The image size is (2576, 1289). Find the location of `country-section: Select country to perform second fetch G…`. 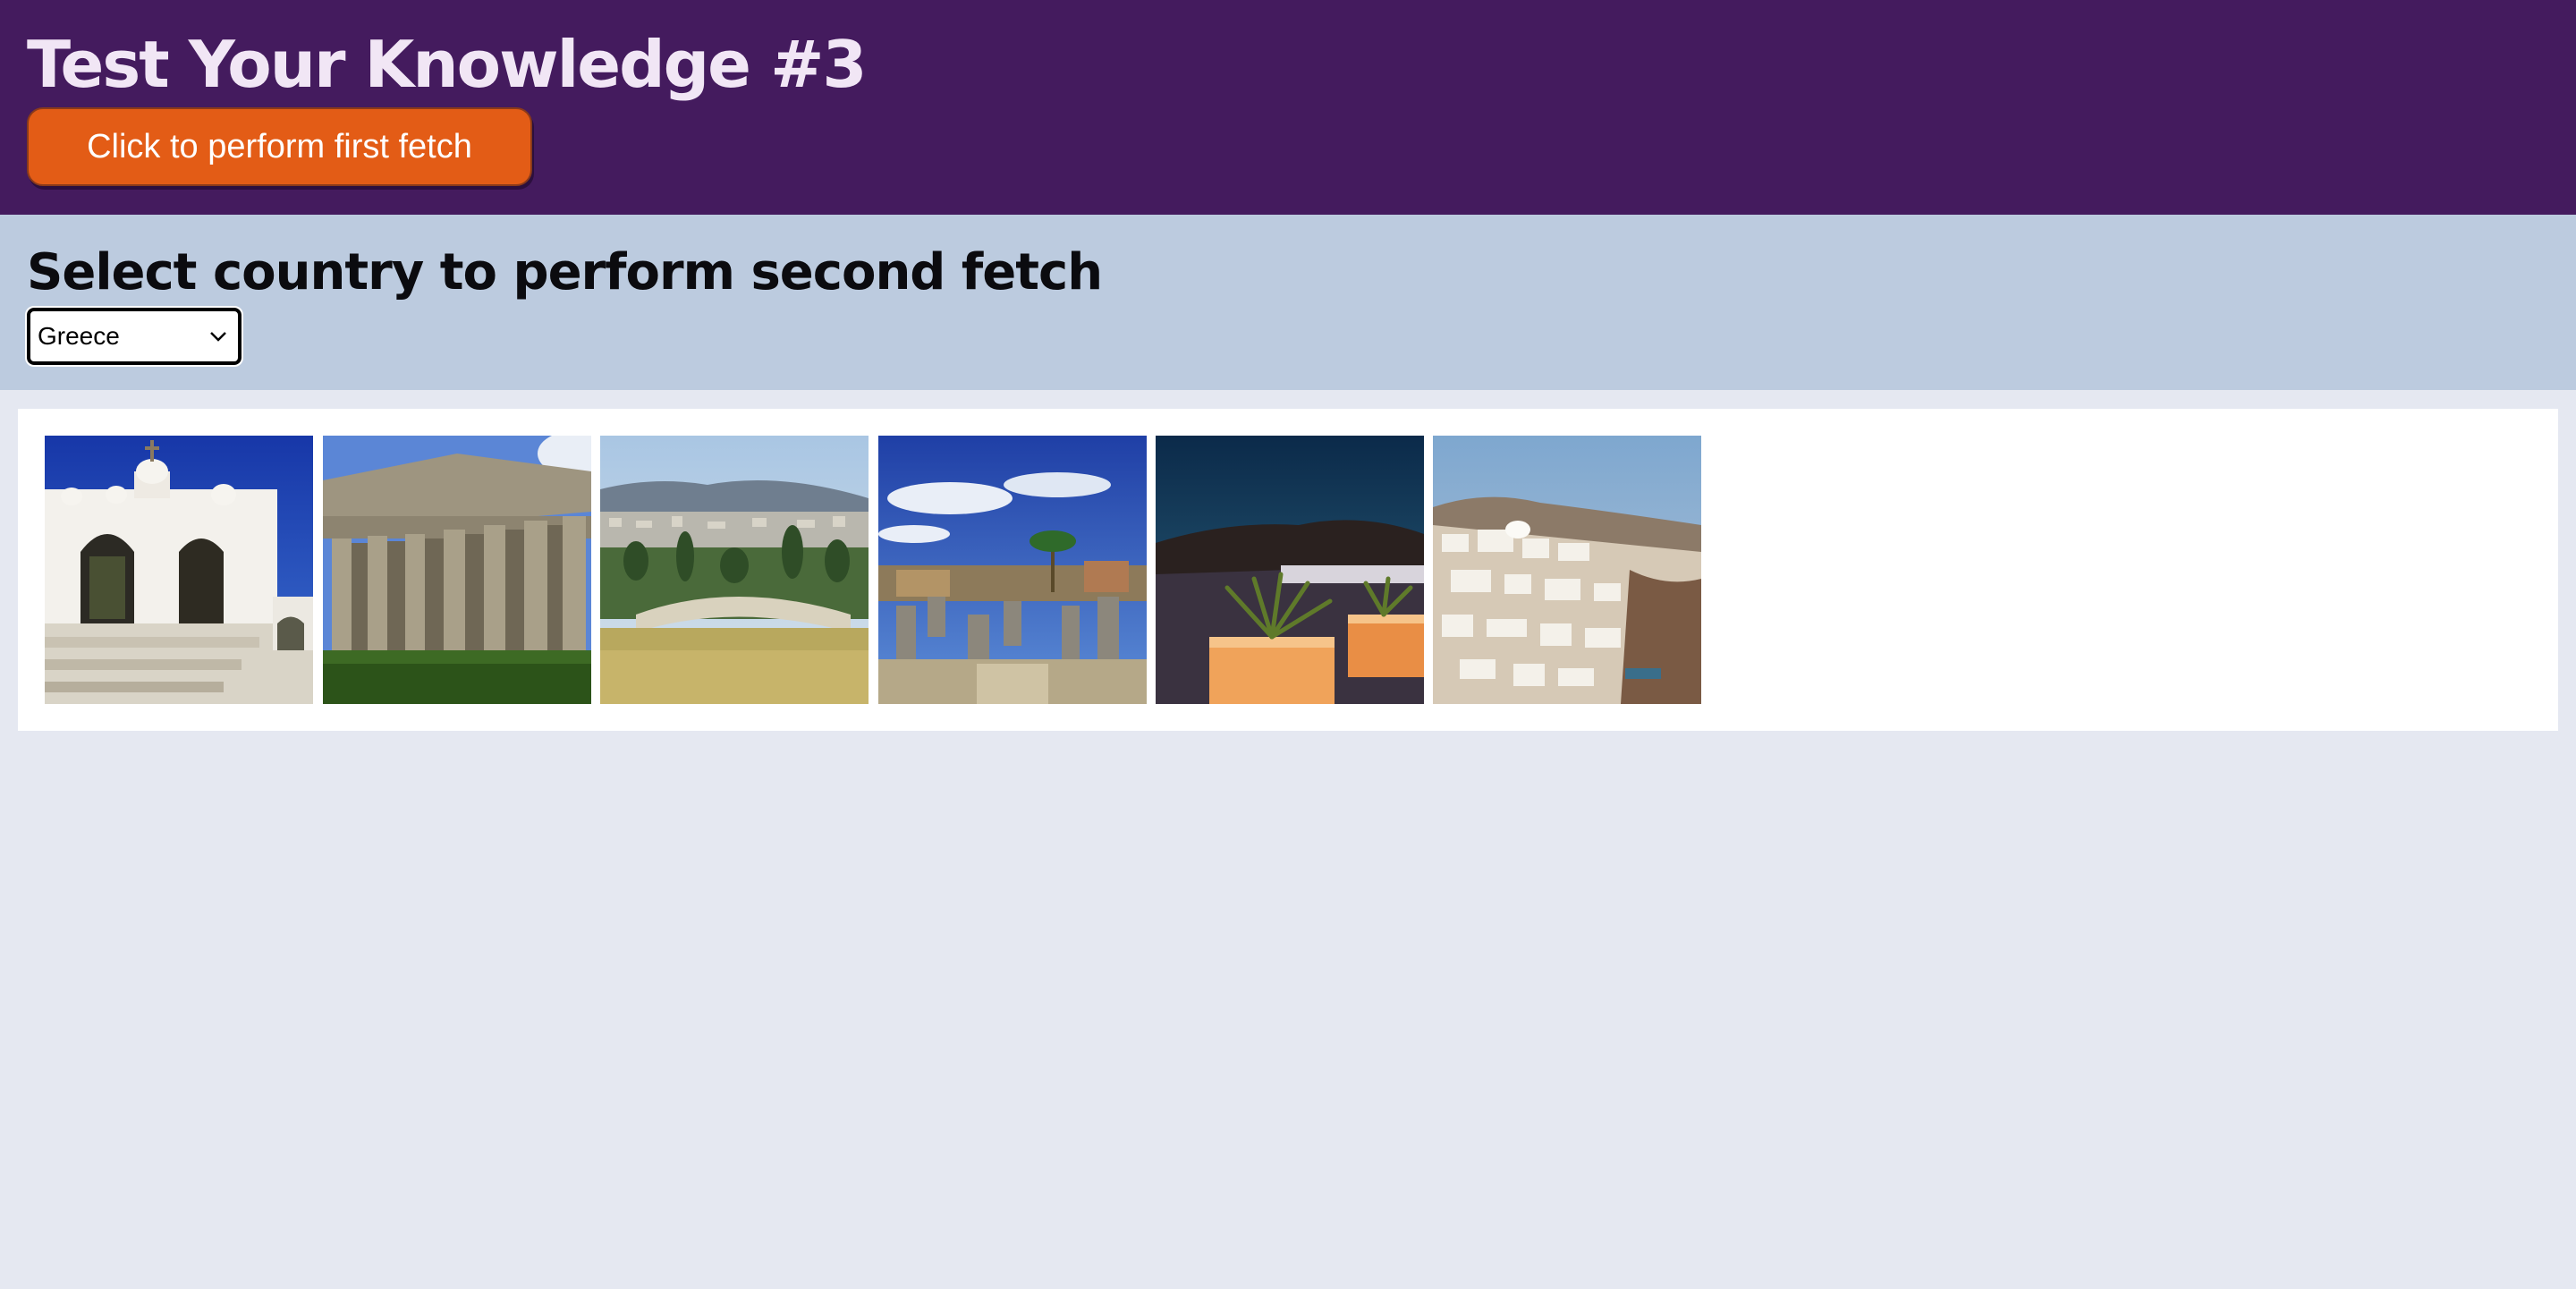

country-section: Select country to perform second fetch G… is located at coordinates (1288, 302).